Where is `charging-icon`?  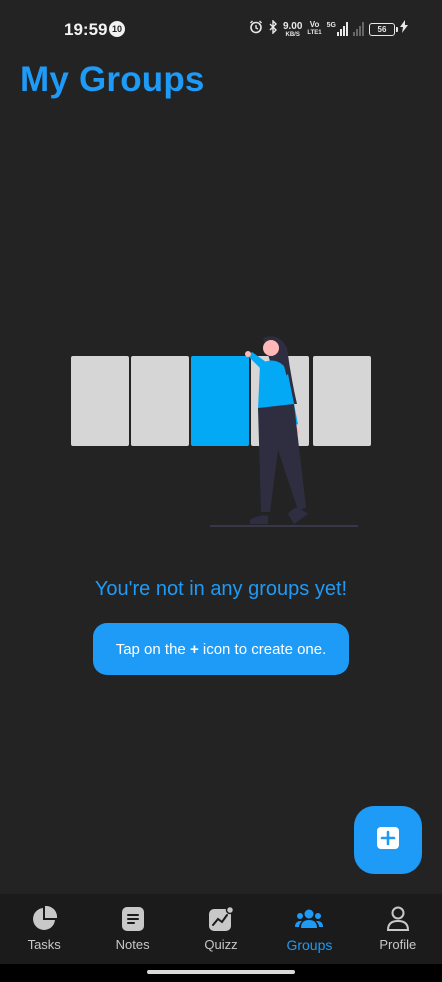 charging-icon is located at coordinates (404, 29).